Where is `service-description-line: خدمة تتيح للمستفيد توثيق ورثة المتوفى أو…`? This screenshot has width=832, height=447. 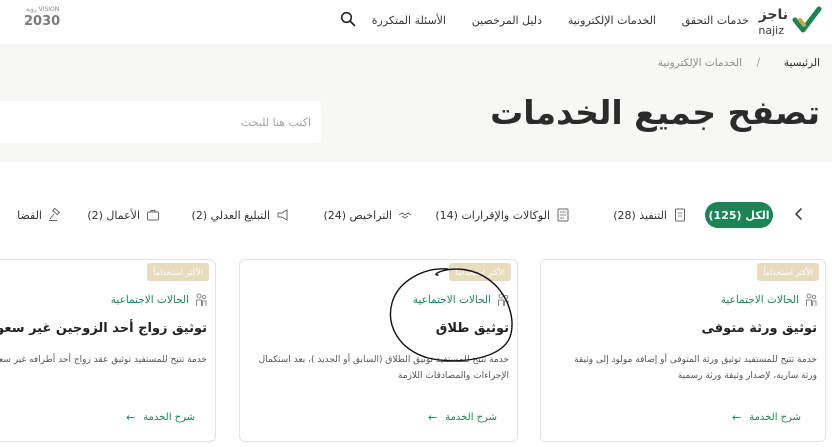 service-description-line: خدمة تتيح للمستفيد توثيق ورثة المتوفى أو… is located at coordinates (695, 360).